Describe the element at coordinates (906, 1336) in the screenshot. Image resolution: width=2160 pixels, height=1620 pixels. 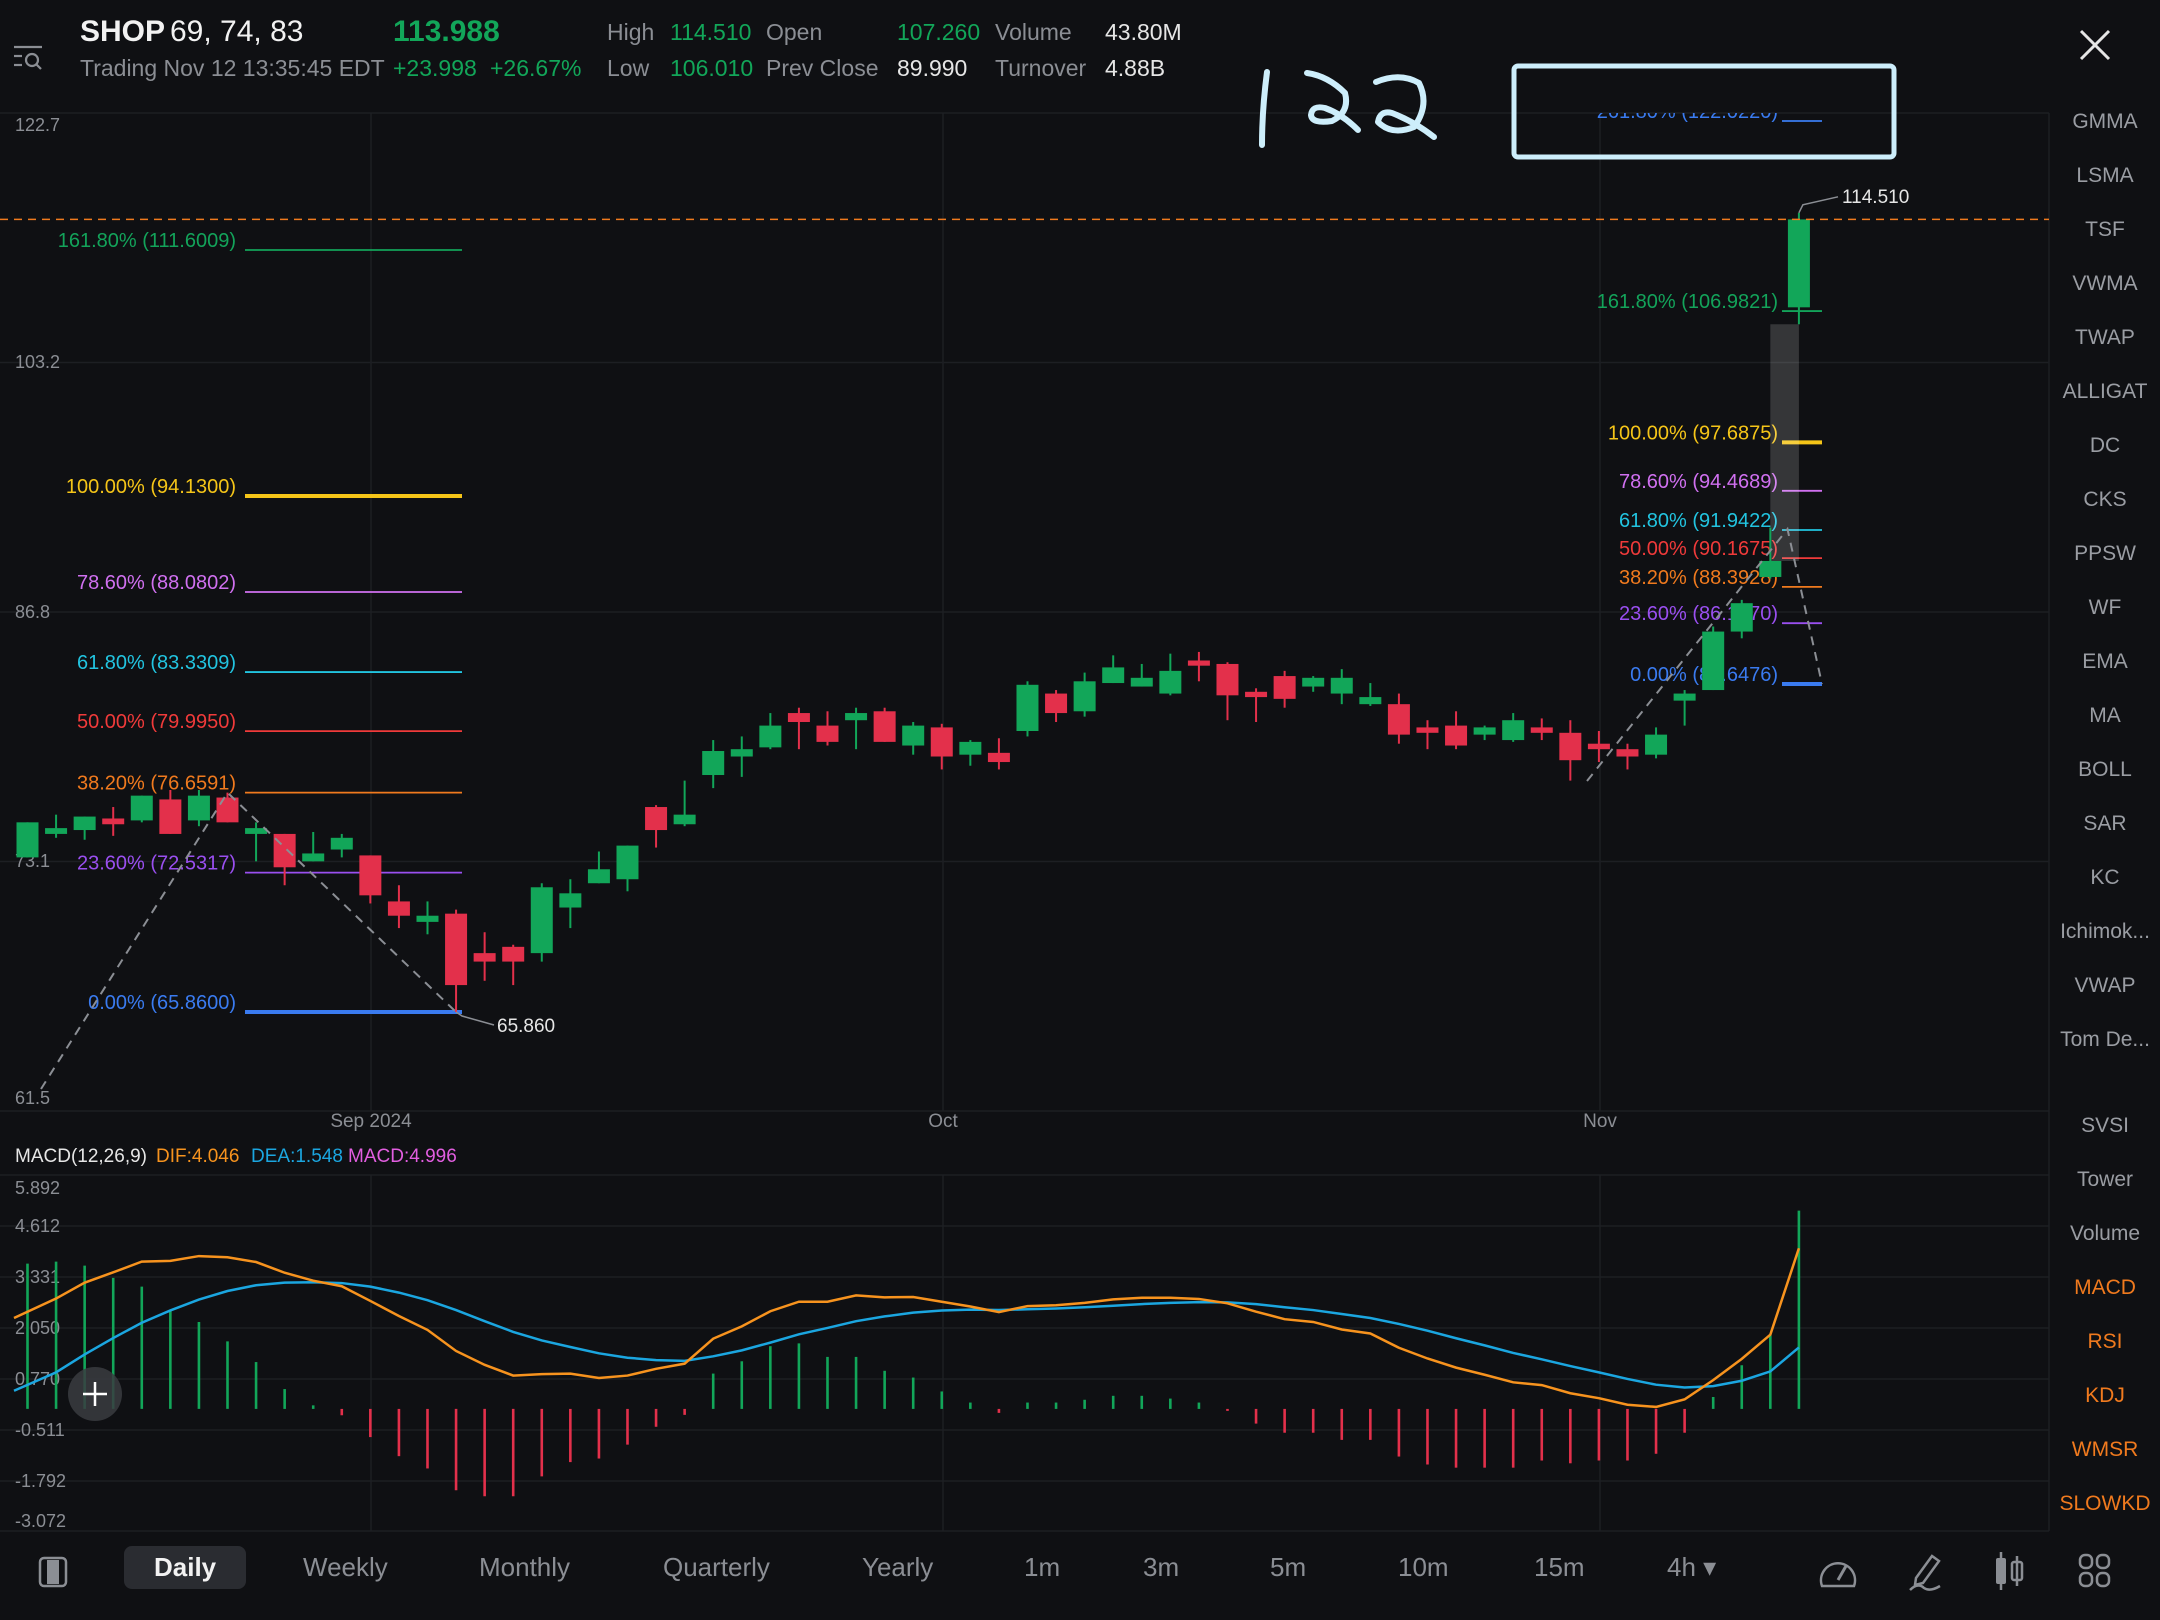
I see `dea-line` at that location.